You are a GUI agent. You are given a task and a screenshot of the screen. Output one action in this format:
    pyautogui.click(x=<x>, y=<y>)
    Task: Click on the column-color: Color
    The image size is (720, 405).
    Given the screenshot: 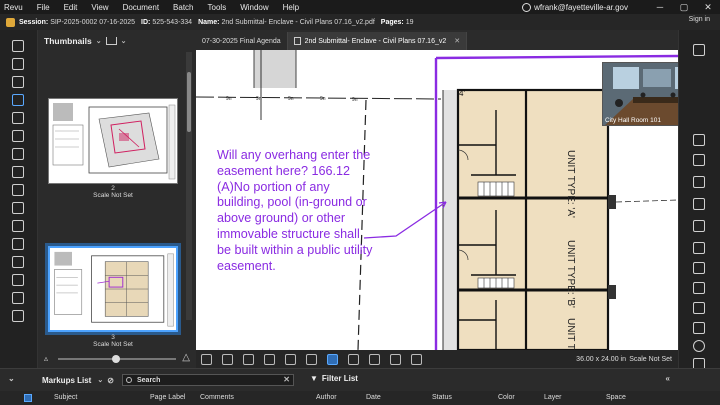 What is the action you would take?
    pyautogui.click(x=506, y=397)
    